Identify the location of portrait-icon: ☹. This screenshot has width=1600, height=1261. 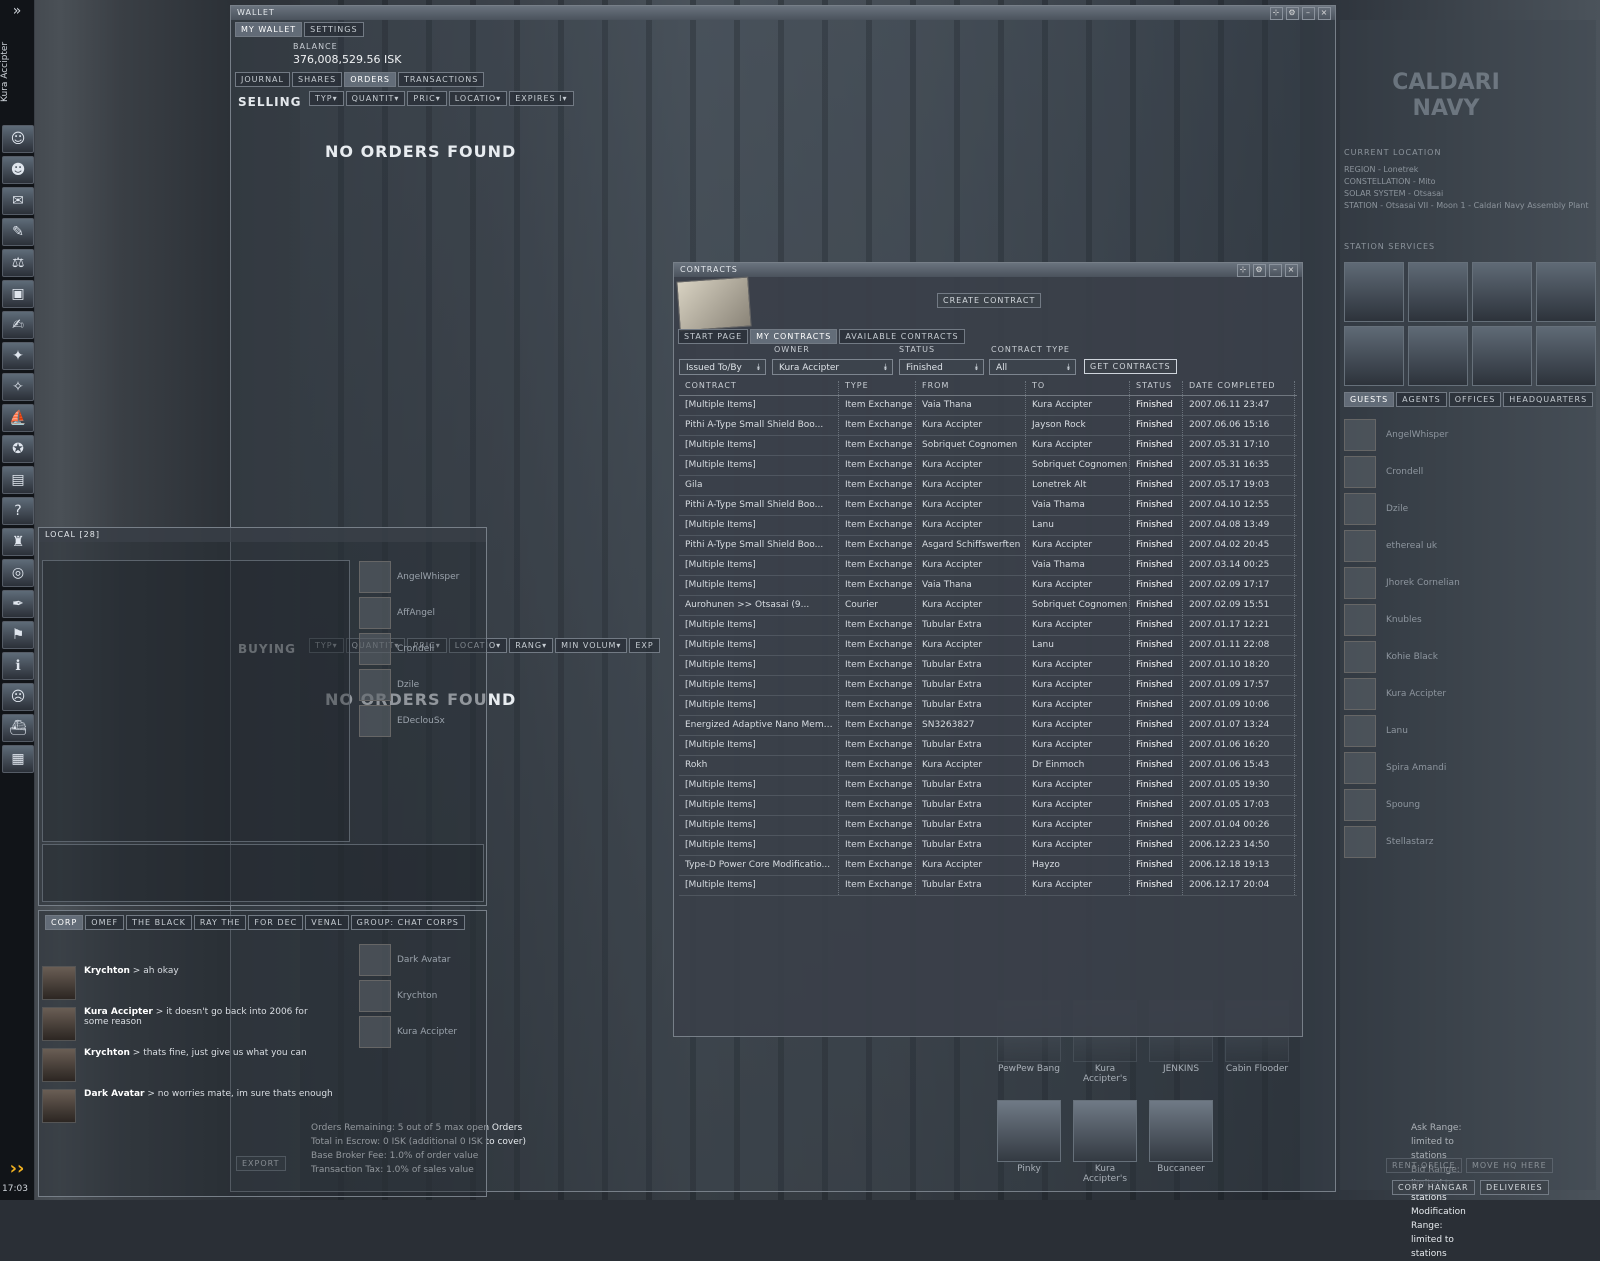
(18, 697).